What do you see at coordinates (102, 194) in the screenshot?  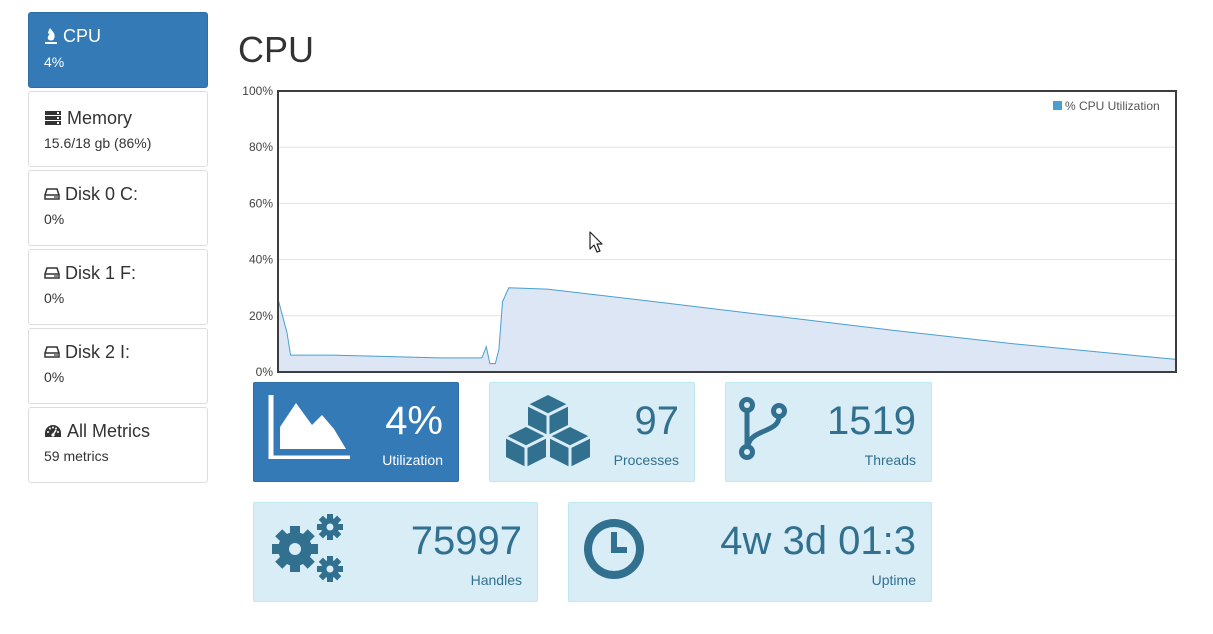 I see `sidebar-item-label: Disk 0 C:` at bounding box center [102, 194].